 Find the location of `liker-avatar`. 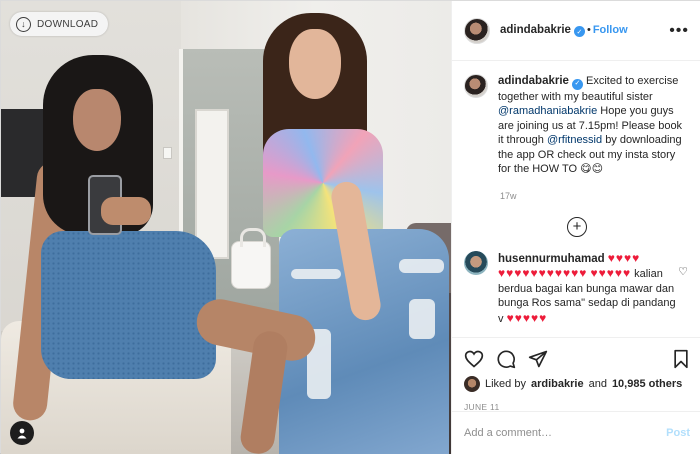

liker-avatar is located at coordinates (472, 384).